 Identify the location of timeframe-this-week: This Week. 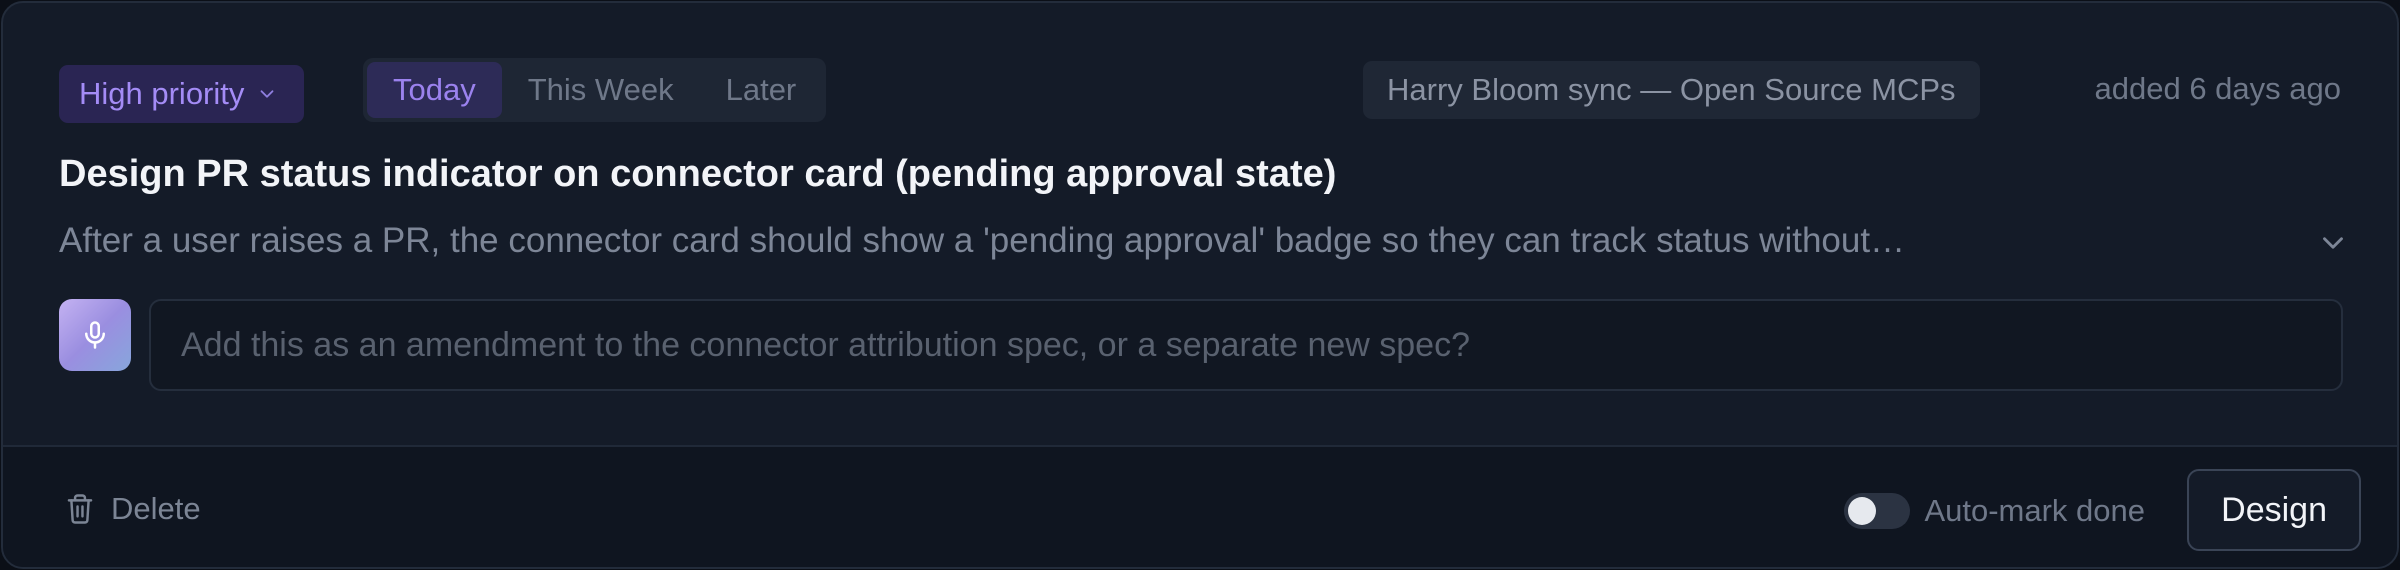
(601, 90).